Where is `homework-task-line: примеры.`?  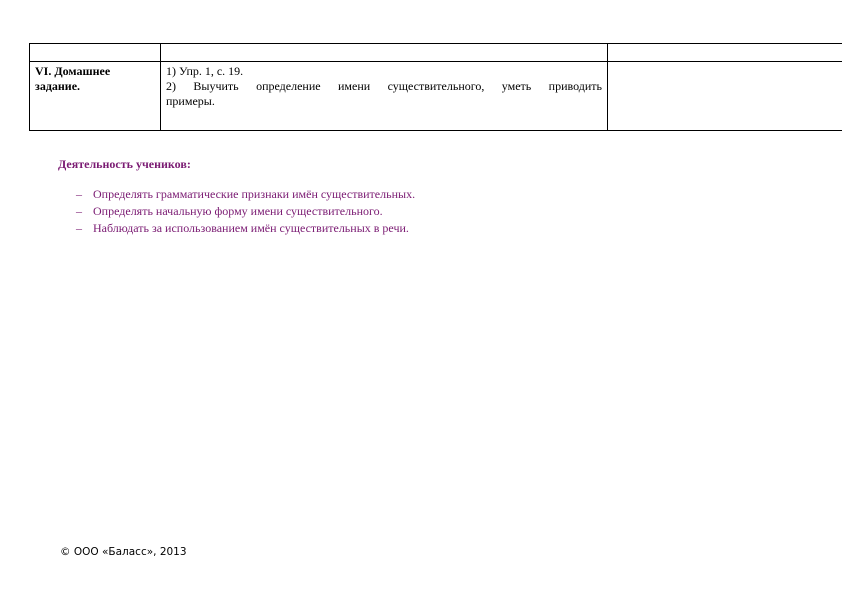
homework-task-line: примеры. is located at coordinates (190, 101).